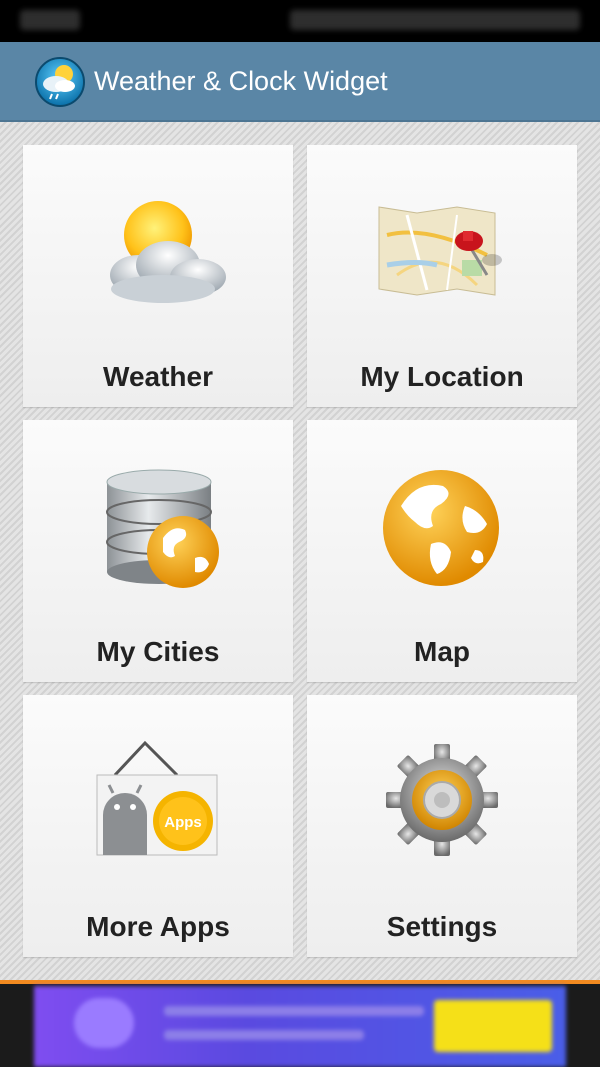 The width and height of the screenshot is (600, 1067). Describe the element at coordinates (442, 376) in the screenshot. I see `my-location-label: My Location` at that location.